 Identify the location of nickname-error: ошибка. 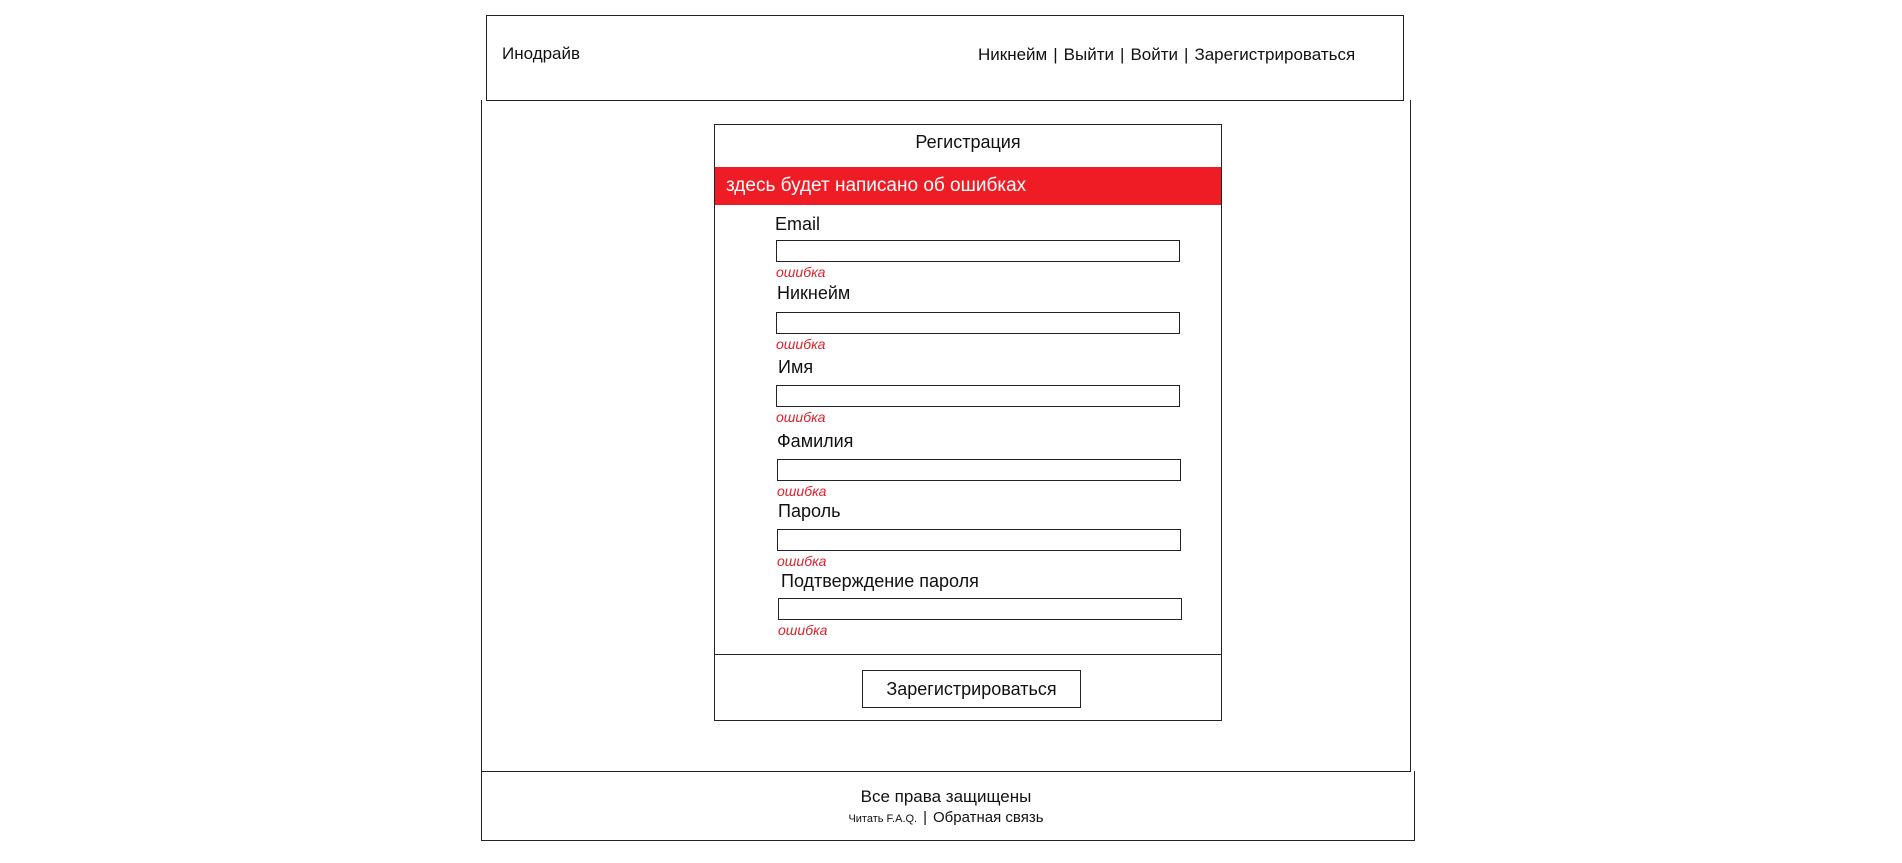
(801, 344).